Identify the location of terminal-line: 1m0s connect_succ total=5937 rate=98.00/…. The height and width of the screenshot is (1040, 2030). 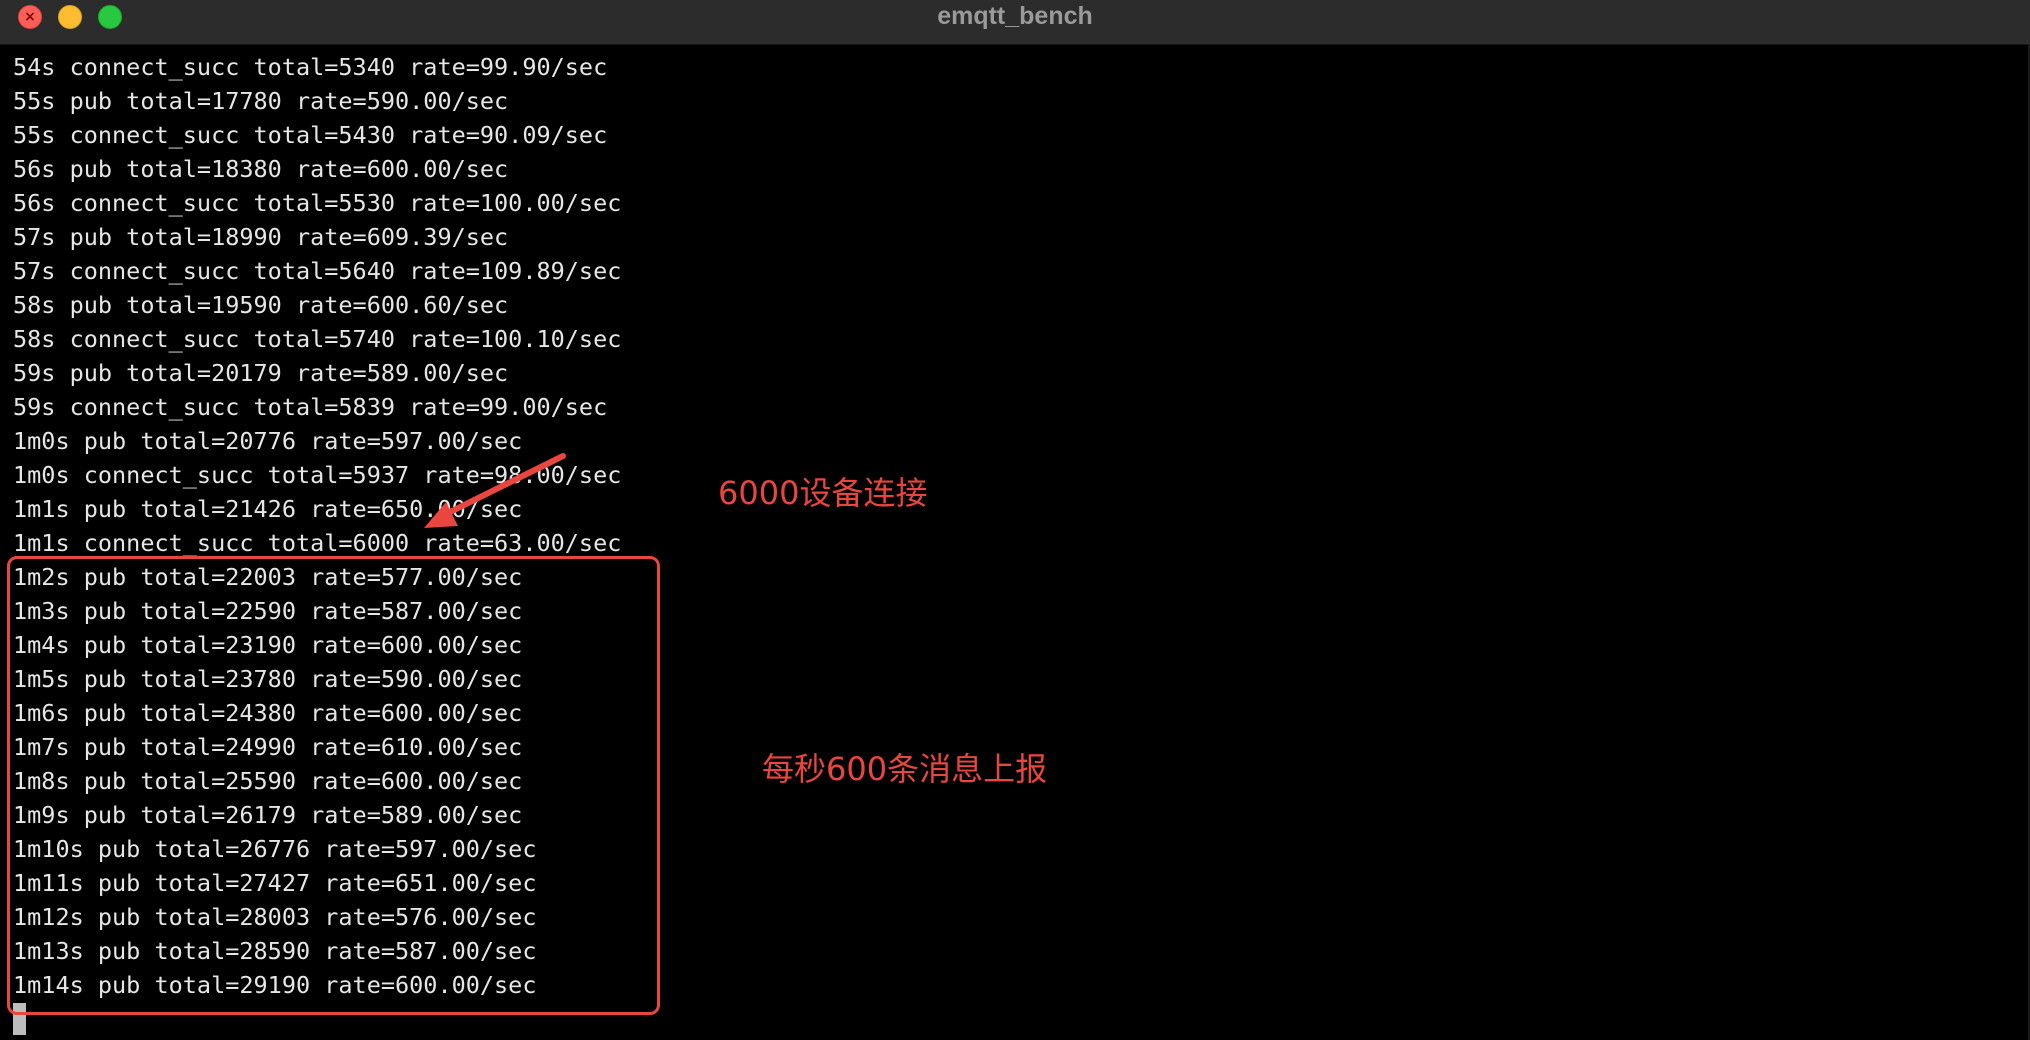
(317, 475).